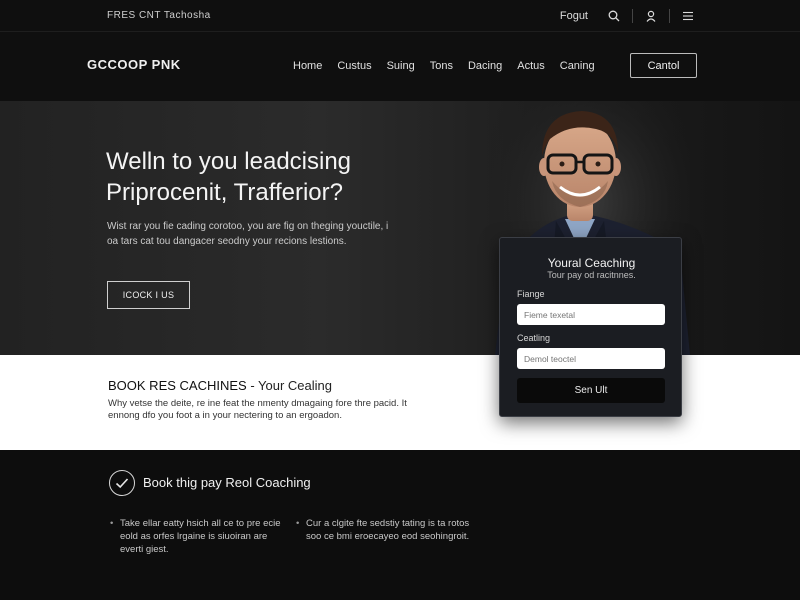 This screenshot has width=800, height=600. What do you see at coordinates (177, 385) in the screenshot?
I see `band-heading-bold: BOOK RES CACHINES` at bounding box center [177, 385].